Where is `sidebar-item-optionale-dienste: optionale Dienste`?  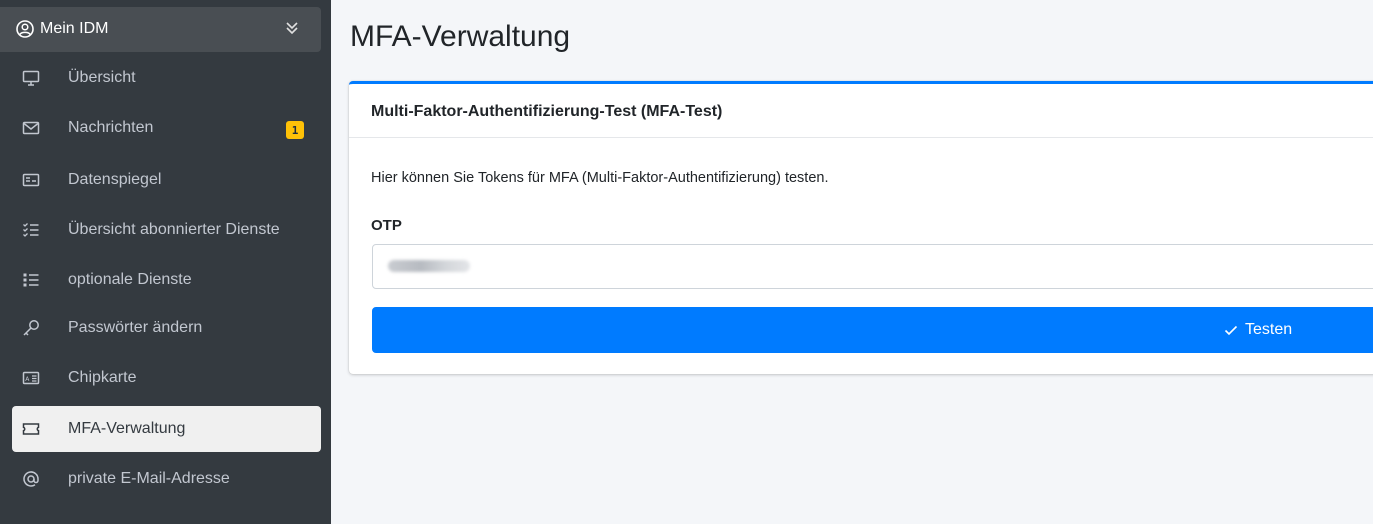 sidebar-item-optionale-dienste: optionale Dienste is located at coordinates (166, 280).